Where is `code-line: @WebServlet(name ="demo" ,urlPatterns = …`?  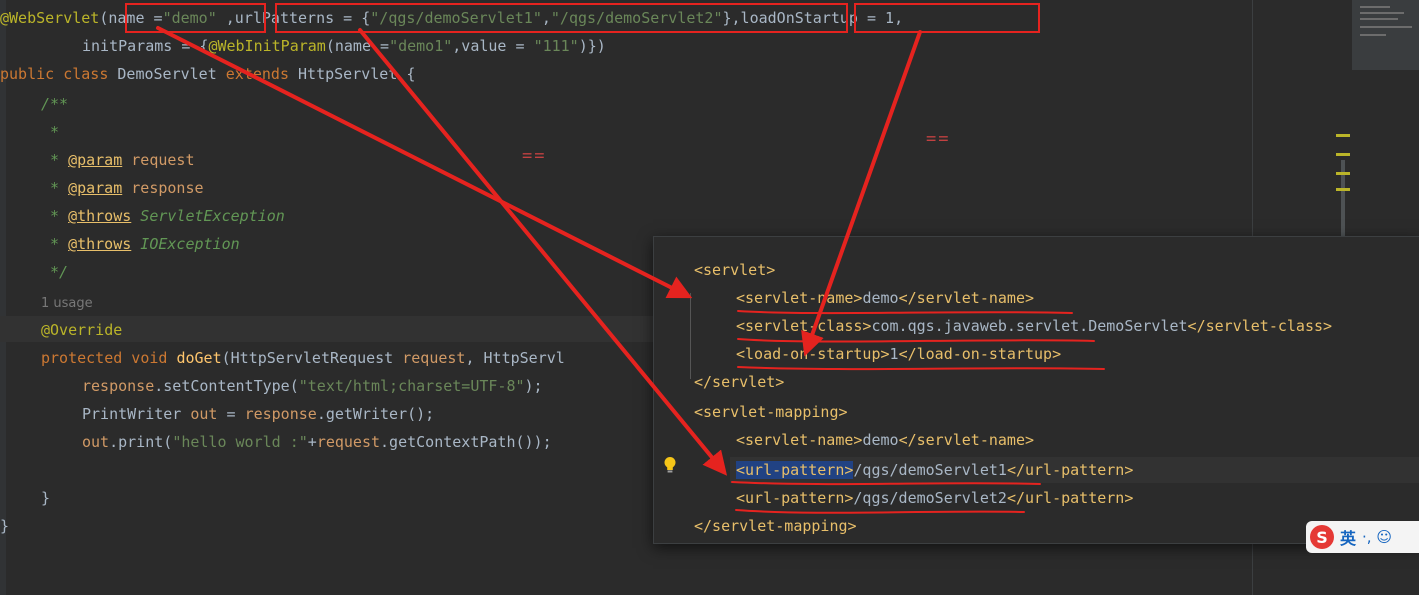 code-line: @WebServlet(name ="demo" ,urlPatterns = … is located at coordinates (451, 18).